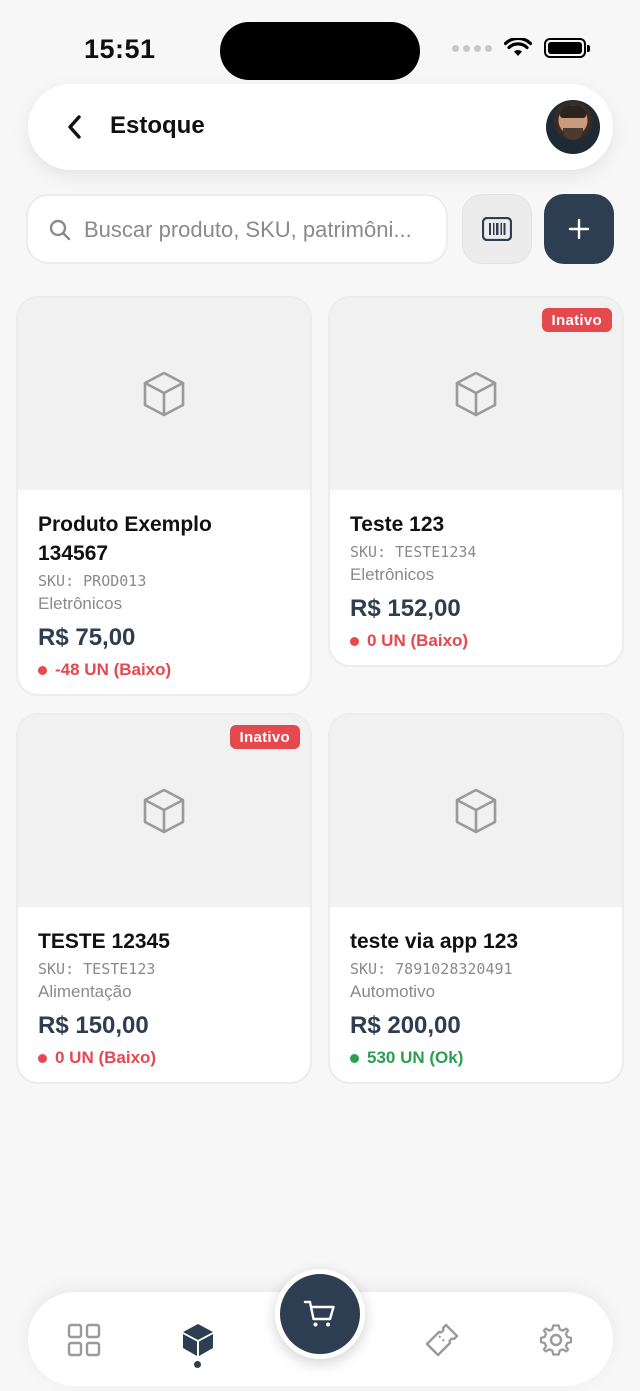  What do you see at coordinates (197, 1364) in the screenshot?
I see `nav-active-indicator` at bounding box center [197, 1364].